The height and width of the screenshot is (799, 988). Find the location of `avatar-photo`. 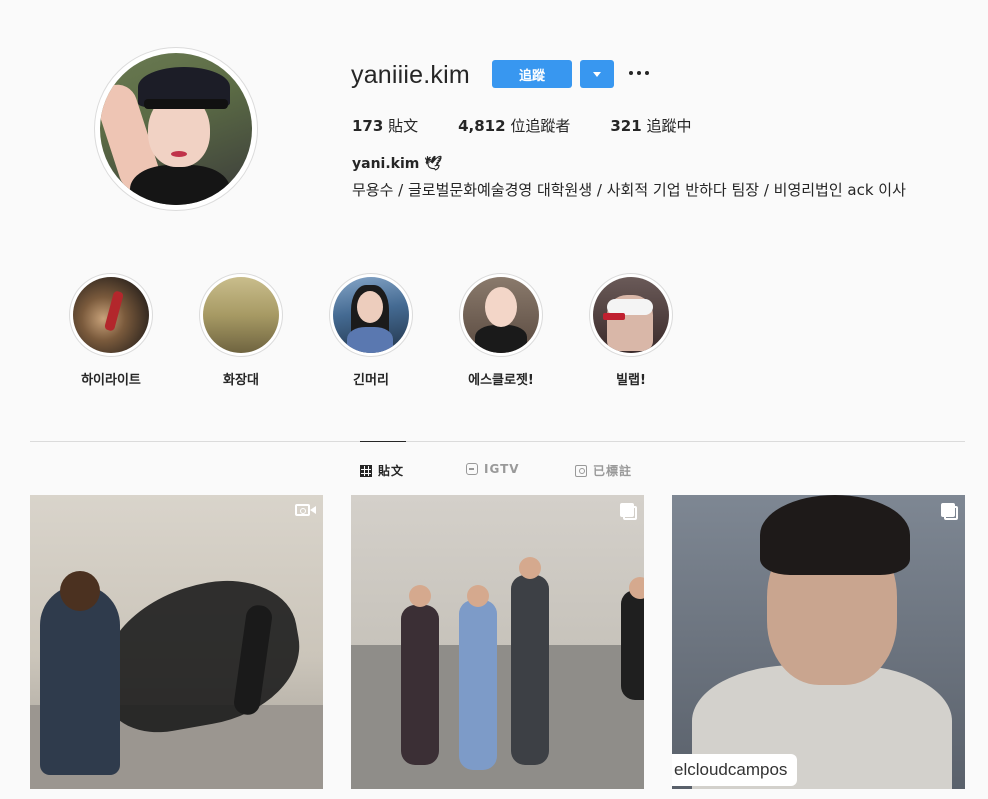

avatar-photo is located at coordinates (176, 129).